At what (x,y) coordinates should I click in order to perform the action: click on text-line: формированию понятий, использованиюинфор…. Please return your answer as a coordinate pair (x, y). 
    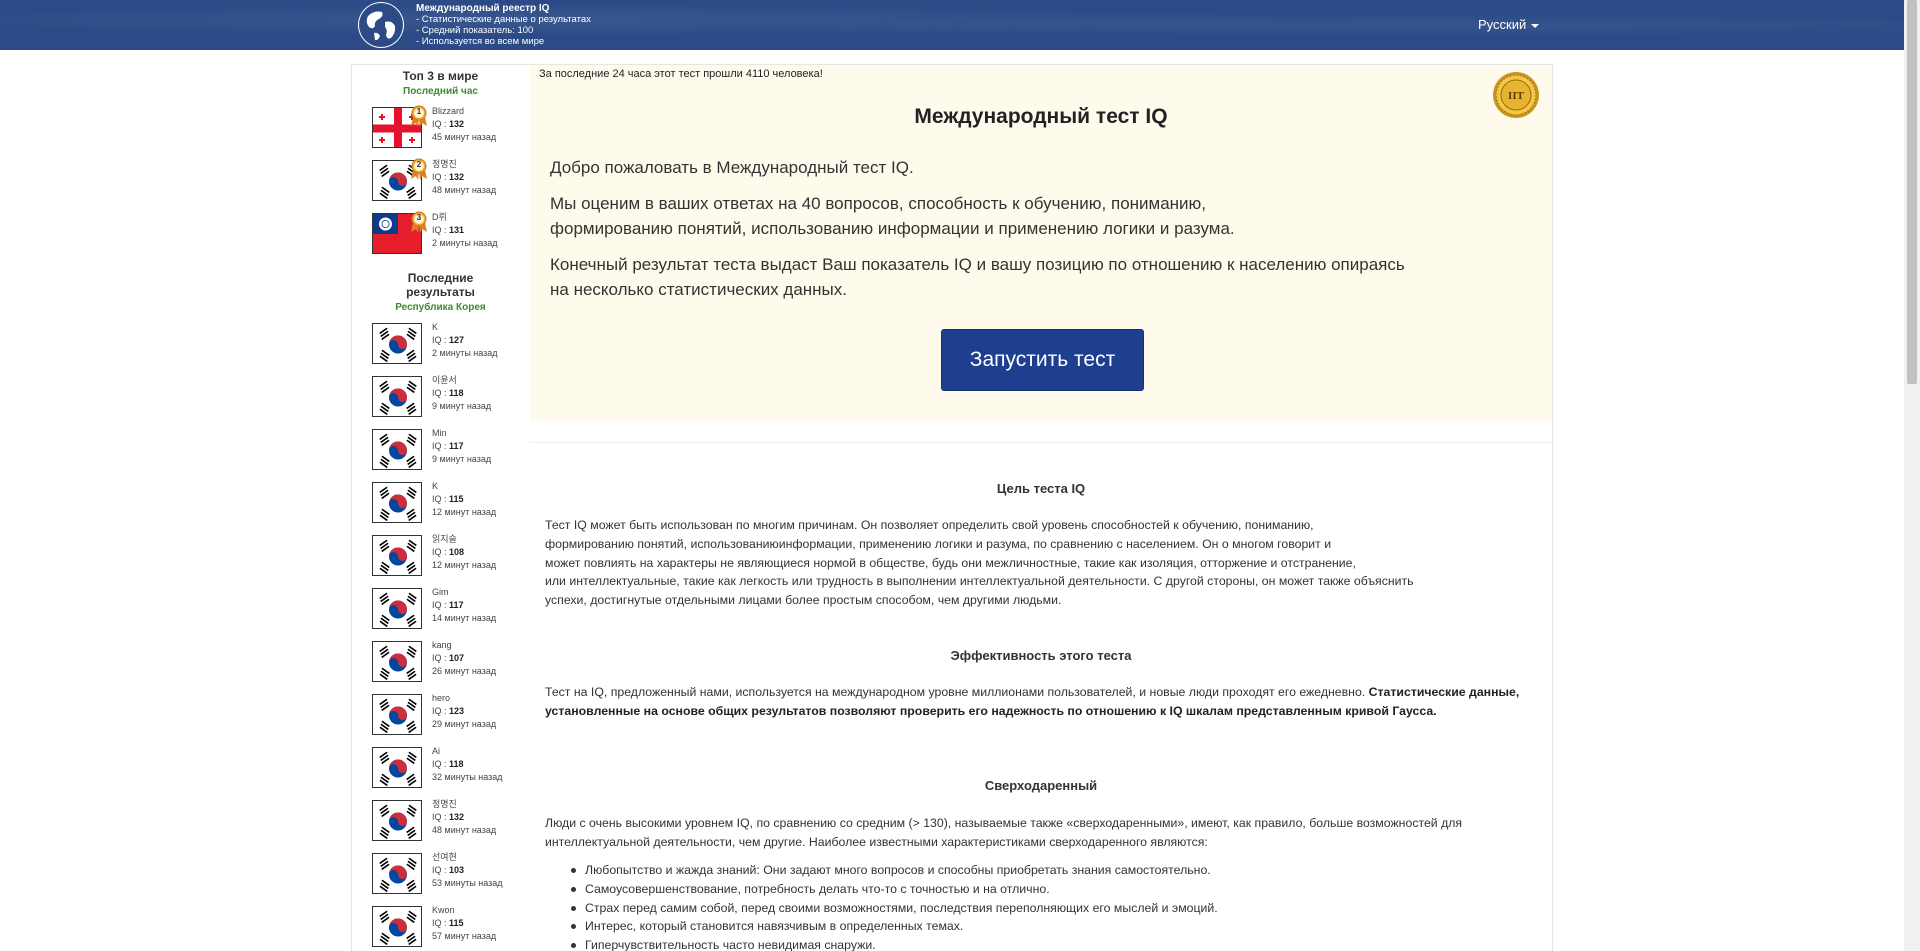
    Looking at the image, I should click on (938, 543).